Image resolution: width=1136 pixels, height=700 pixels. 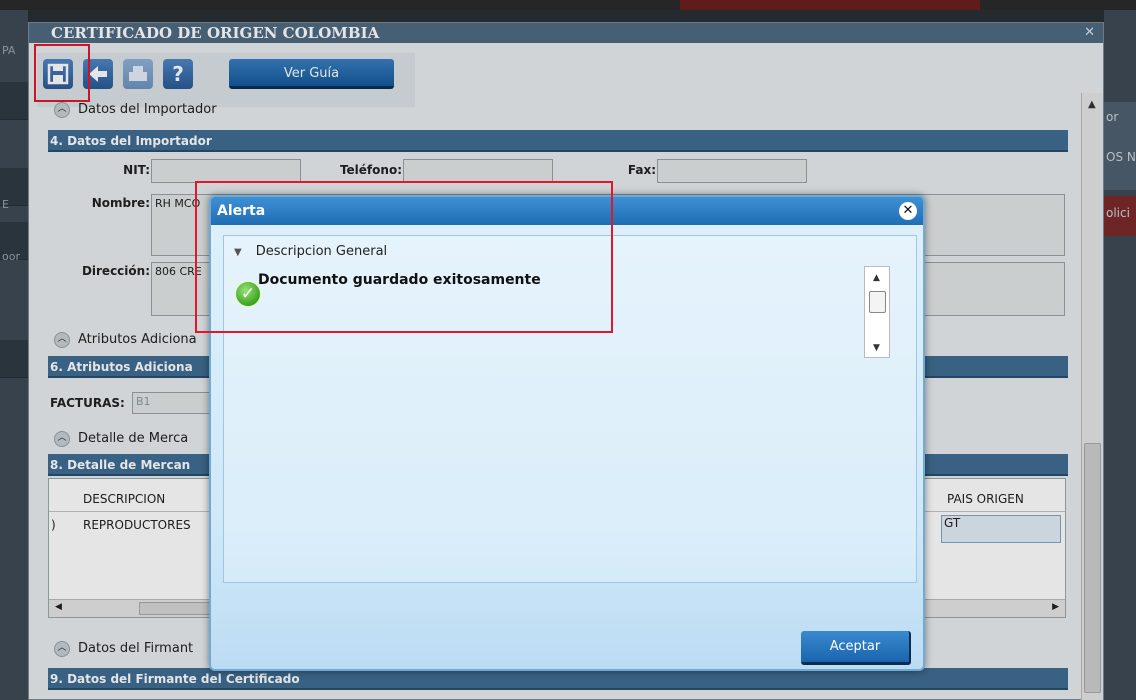 What do you see at coordinates (908, 211) in the screenshot?
I see `close-icon: ✕` at bounding box center [908, 211].